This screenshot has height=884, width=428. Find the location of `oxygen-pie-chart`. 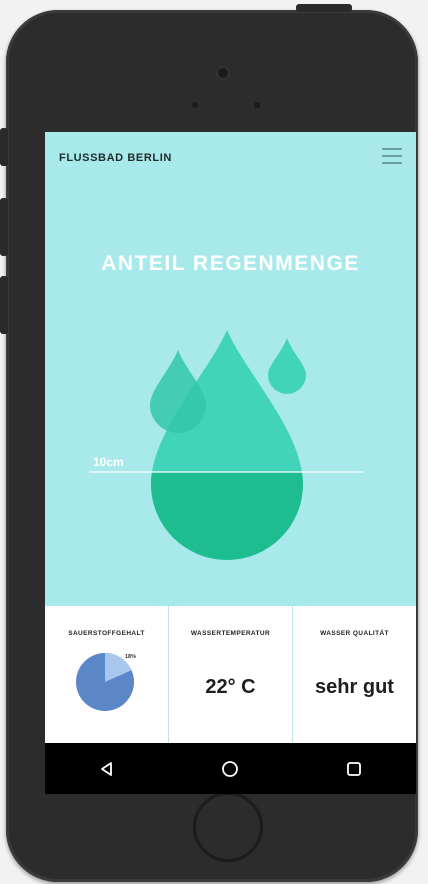

oxygen-pie-chart is located at coordinates (105, 682).